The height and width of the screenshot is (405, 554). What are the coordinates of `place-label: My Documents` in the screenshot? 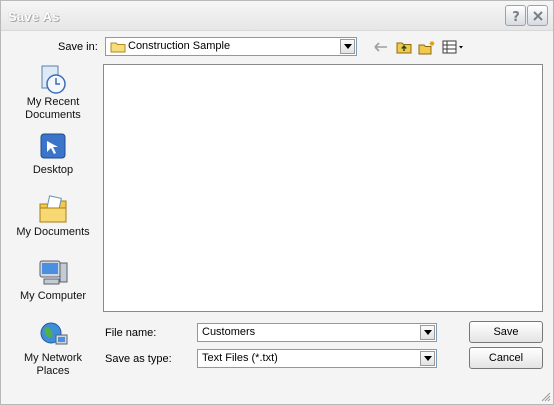 It's located at (53, 232).